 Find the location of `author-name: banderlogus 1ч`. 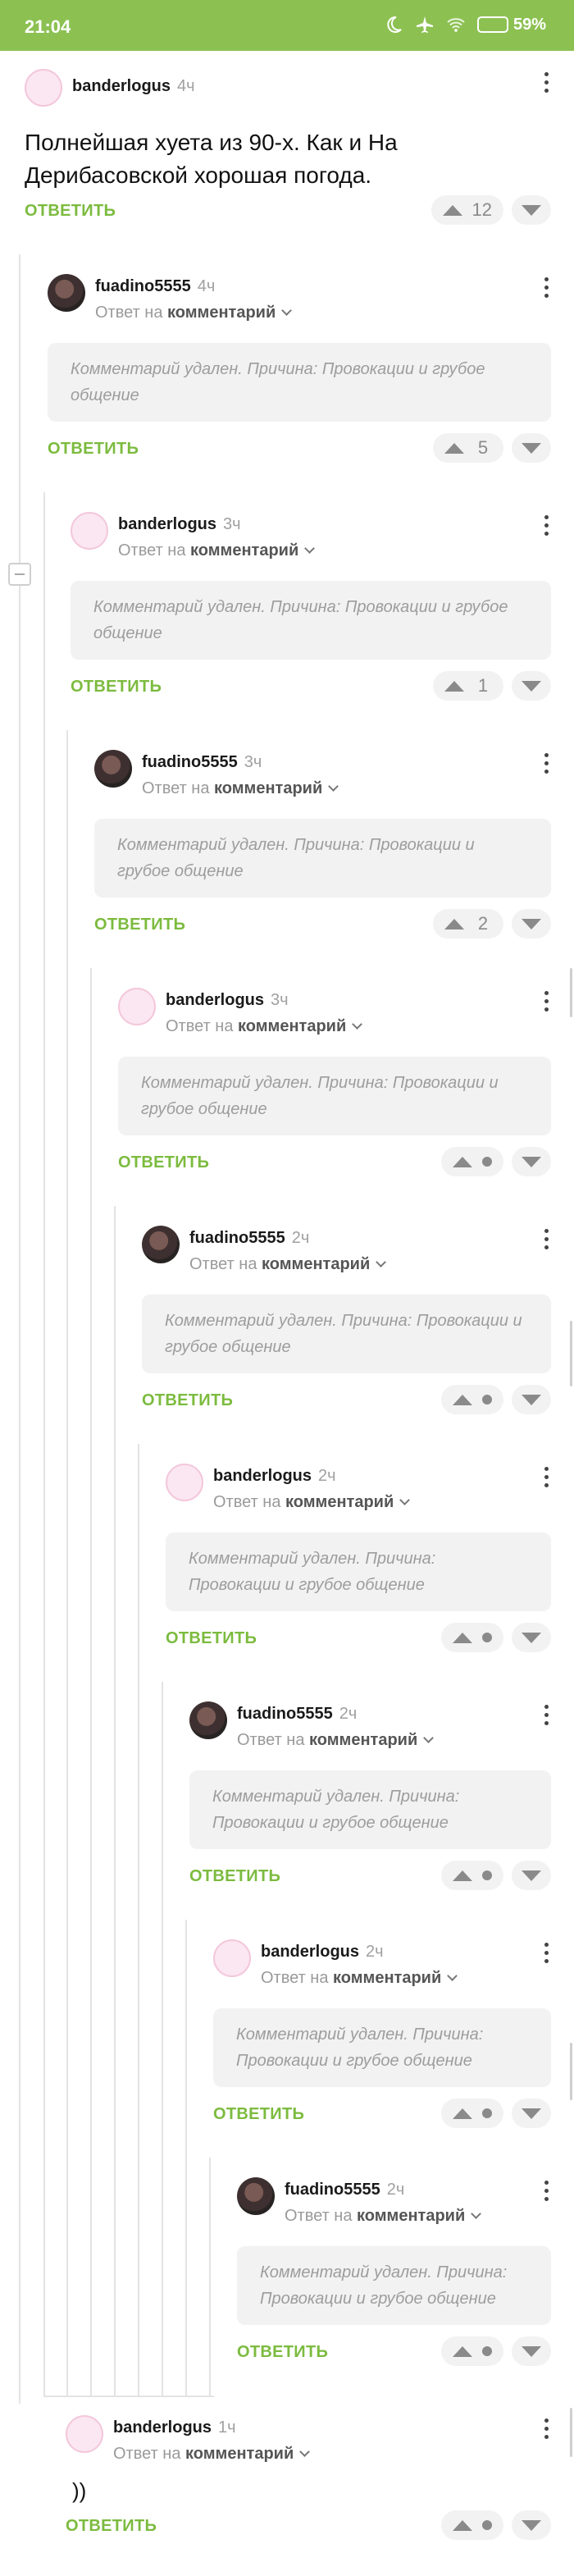

author-name: banderlogus 1ч is located at coordinates (174, 2428).